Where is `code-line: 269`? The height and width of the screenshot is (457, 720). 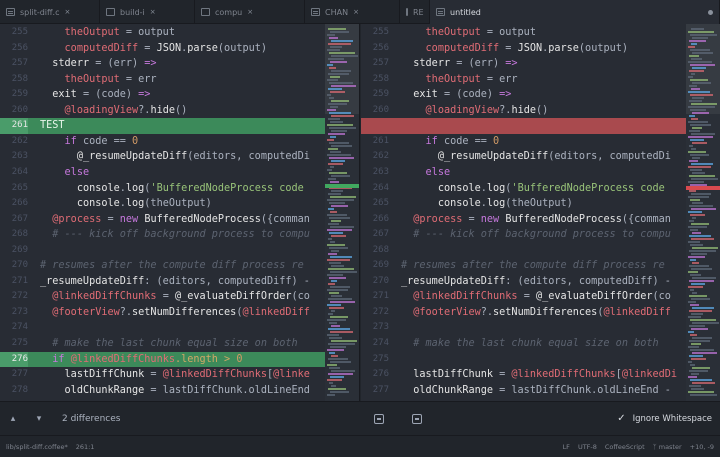 code-line: 269 is located at coordinates (162, 251).